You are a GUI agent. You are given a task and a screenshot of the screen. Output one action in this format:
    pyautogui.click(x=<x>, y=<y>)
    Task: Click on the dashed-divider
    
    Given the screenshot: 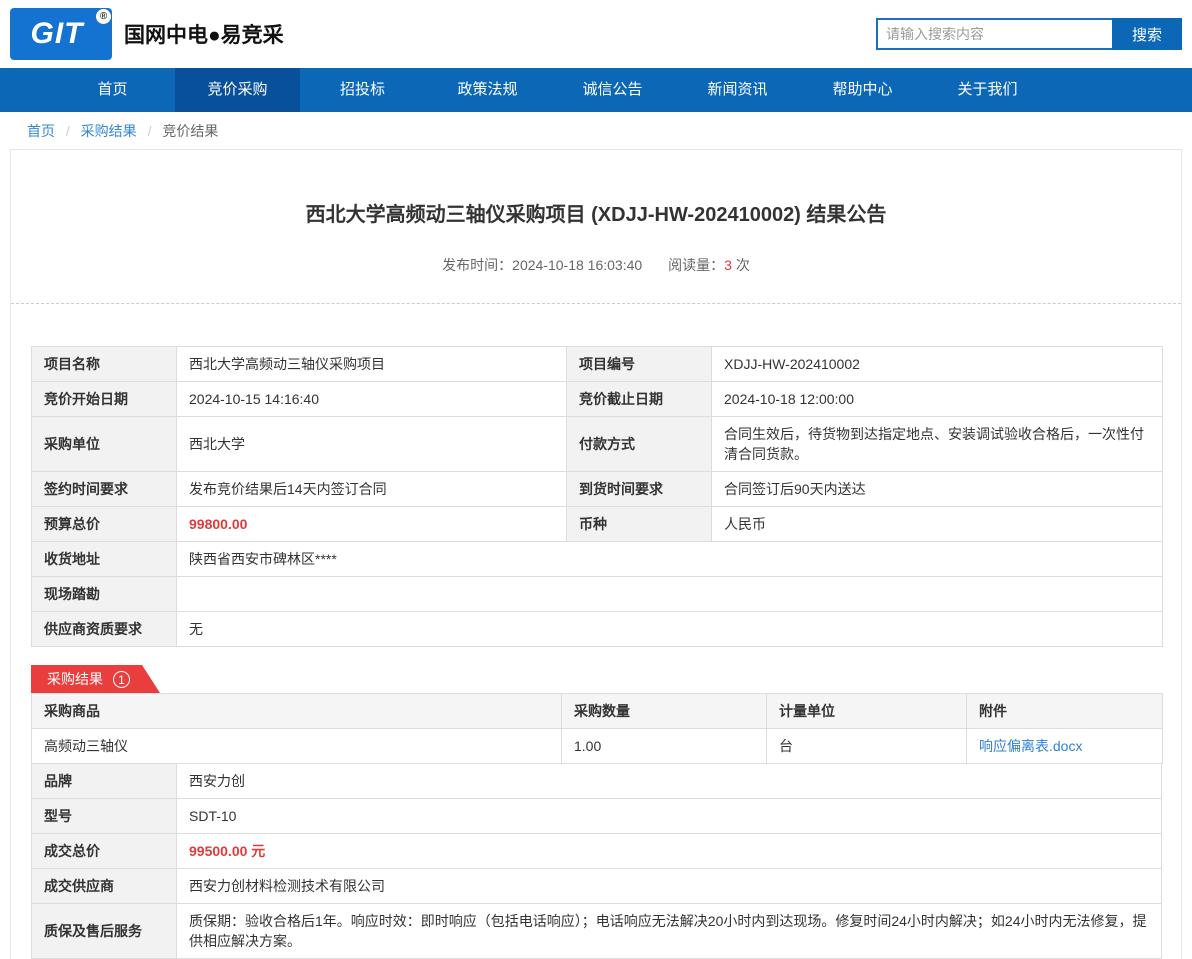 What is the action you would take?
    pyautogui.click(x=596, y=303)
    